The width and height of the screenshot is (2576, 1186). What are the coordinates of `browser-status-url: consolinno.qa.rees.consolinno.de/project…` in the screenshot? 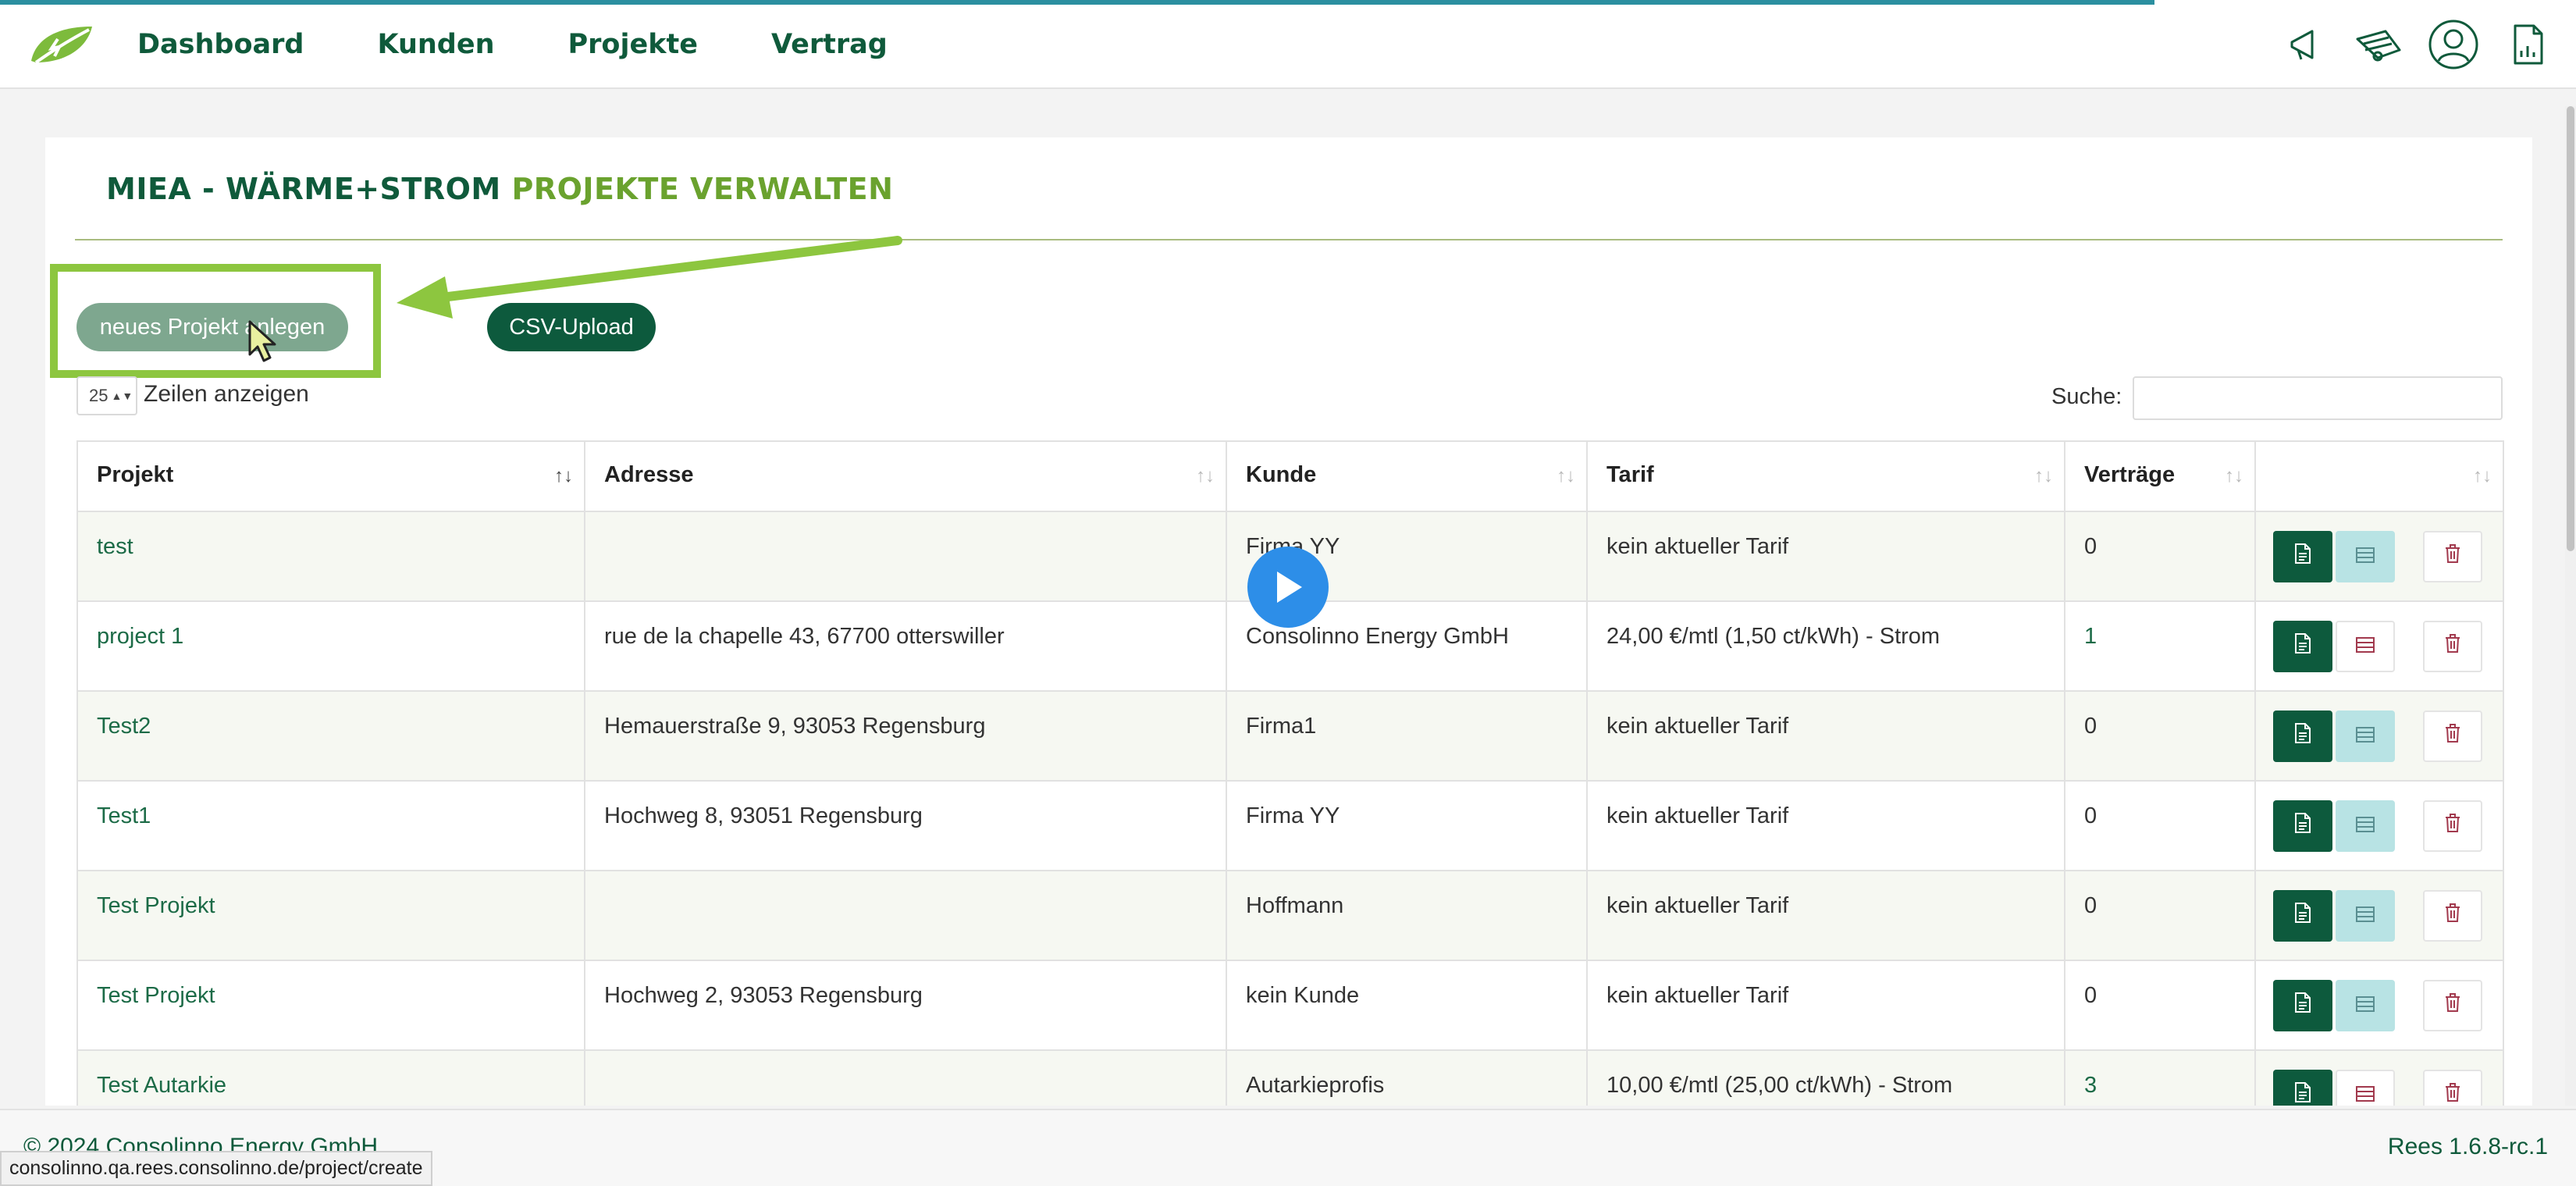 It's located at (216, 1168).